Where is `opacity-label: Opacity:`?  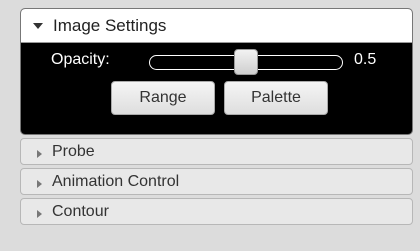 opacity-label: Opacity: is located at coordinates (80, 59).